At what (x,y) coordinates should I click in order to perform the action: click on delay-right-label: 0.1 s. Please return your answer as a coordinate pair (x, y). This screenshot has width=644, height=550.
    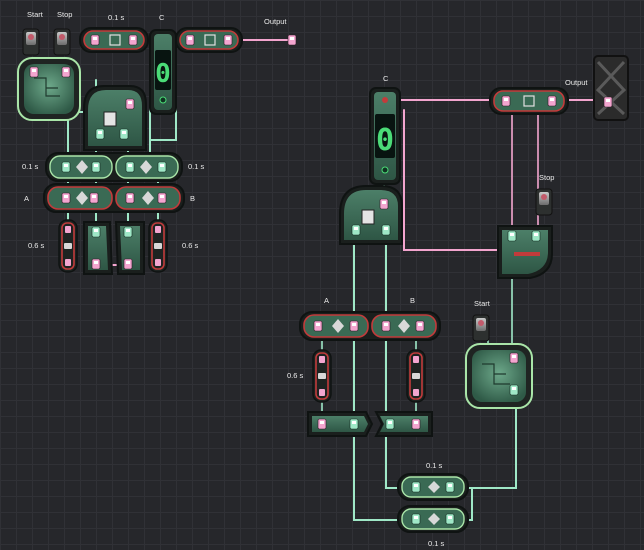
    Looking at the image, I should click on (196, 166).